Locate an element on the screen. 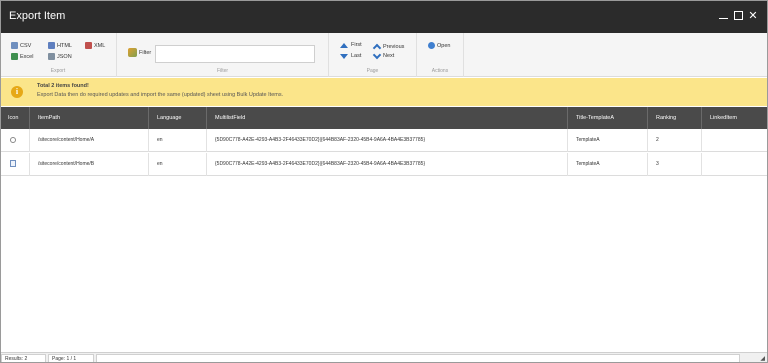  excel-icon is located at coordinates (14, 56).